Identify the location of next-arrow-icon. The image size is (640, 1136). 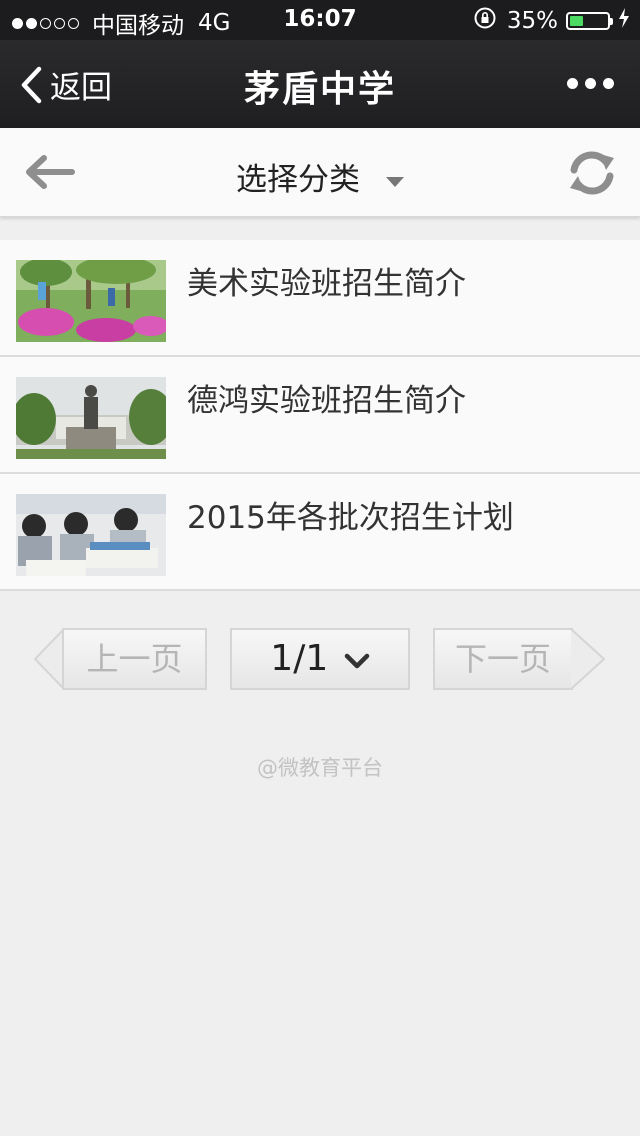
(588, 659).